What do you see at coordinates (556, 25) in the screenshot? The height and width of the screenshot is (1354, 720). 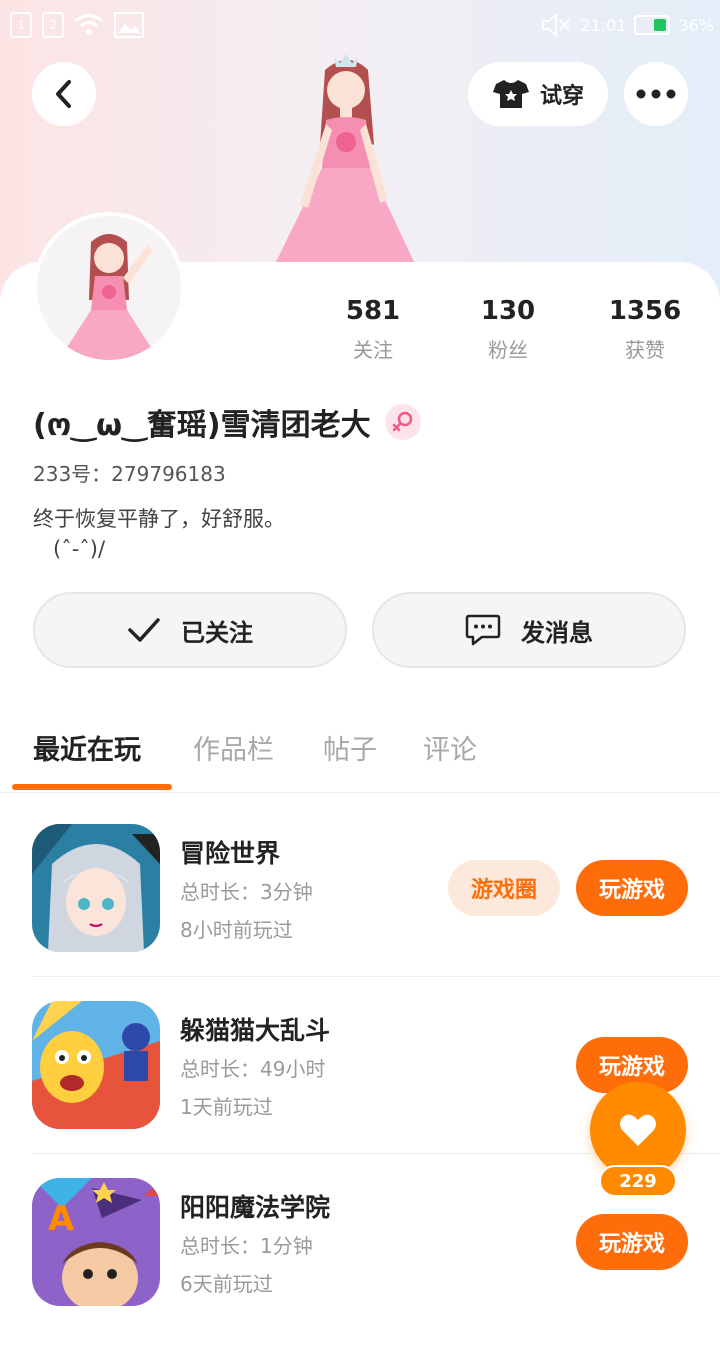 I see `mute-icon` at bounding box center [556, 25].